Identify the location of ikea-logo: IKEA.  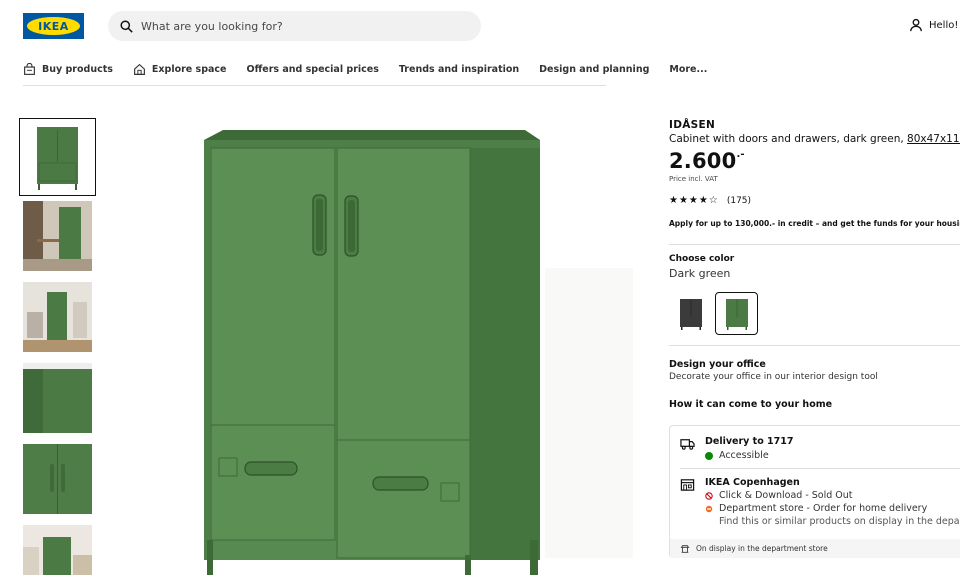
(53, 26).